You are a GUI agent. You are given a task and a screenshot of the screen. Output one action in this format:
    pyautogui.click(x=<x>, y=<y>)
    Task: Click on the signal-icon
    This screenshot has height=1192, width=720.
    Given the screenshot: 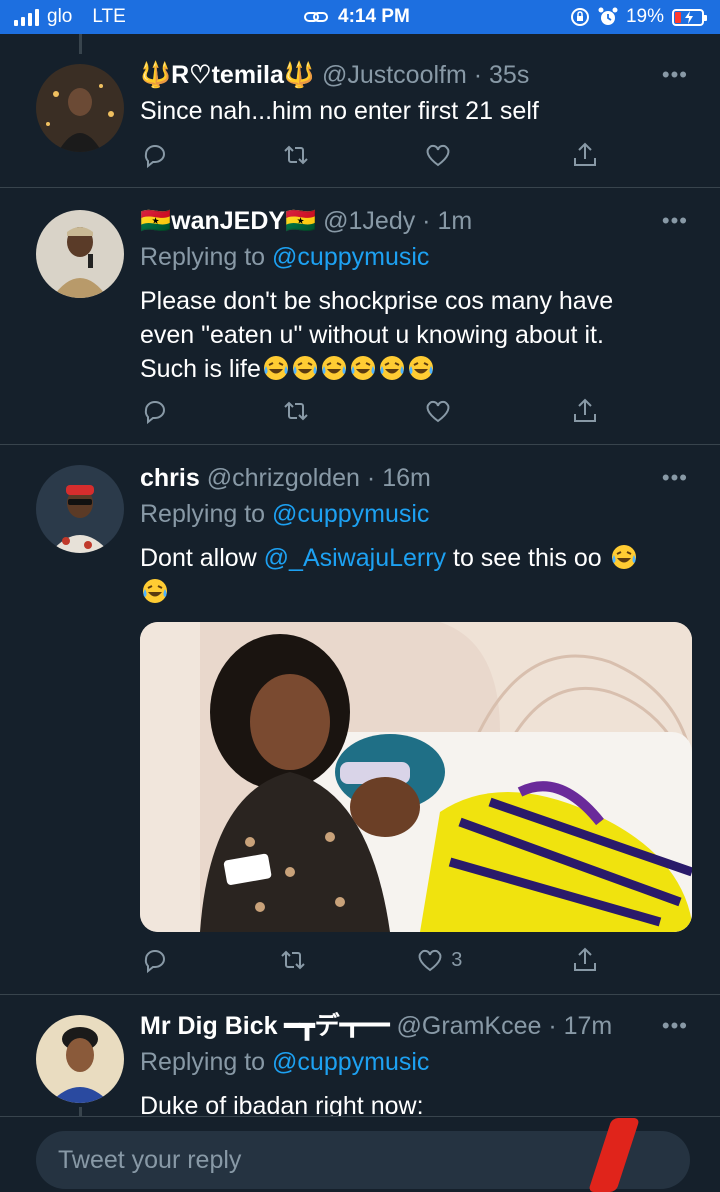 What is the action you would take?
    pyautogui.click(x=26, y=17)
    